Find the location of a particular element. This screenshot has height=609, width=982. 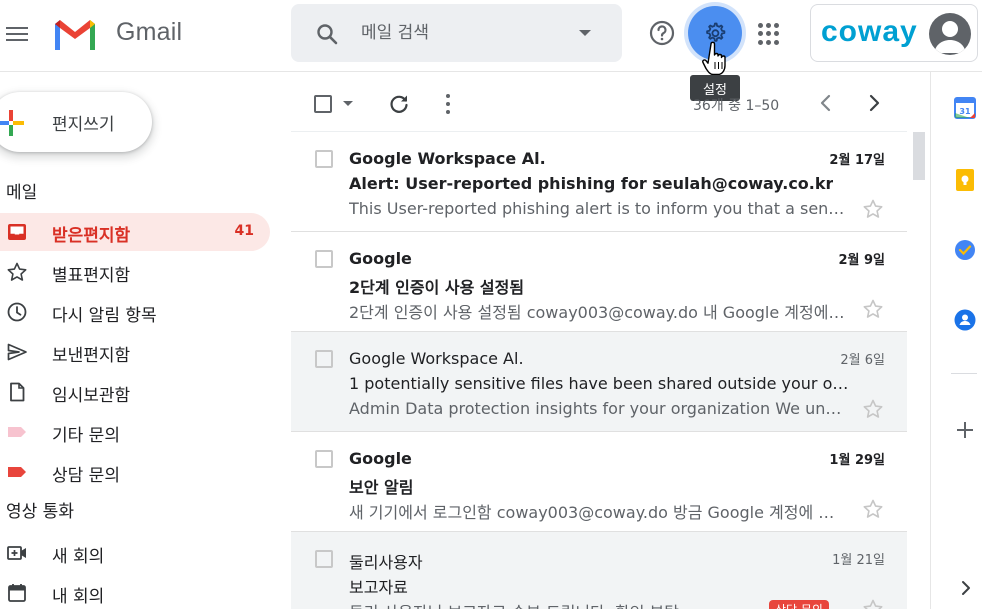

send-icon is located at coordinates (17, 352).